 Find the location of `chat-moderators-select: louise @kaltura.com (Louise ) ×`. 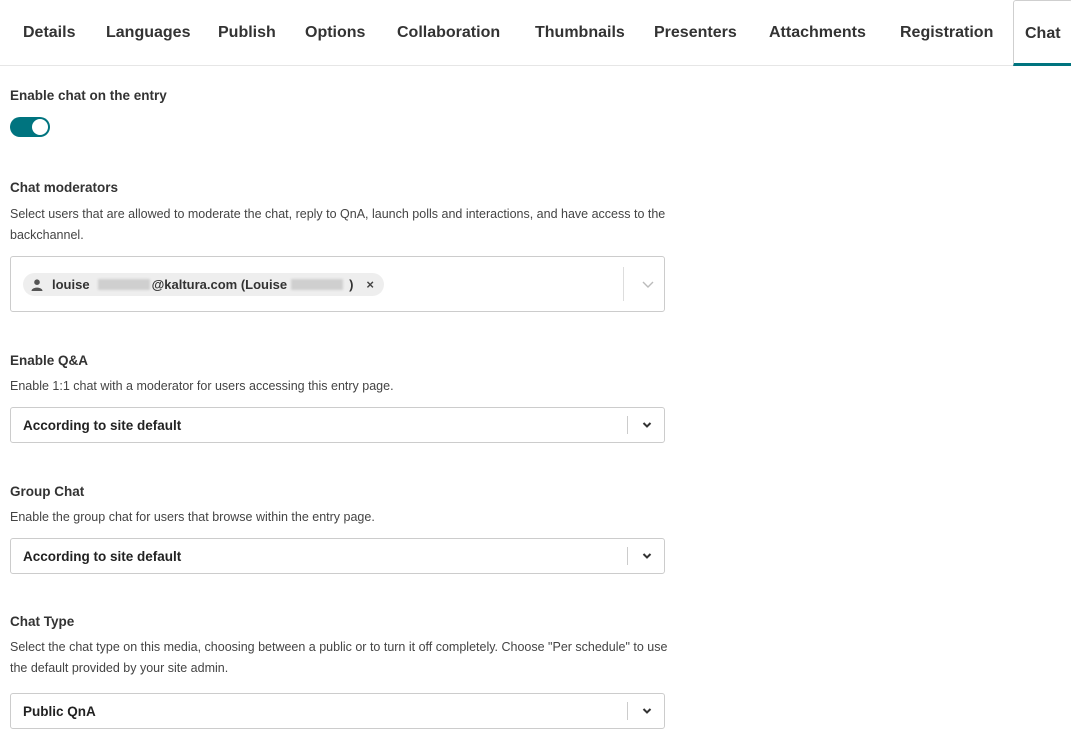

chat-moderators-select: louise @kaltura.com (Louise ) × is located at coordinates (337, 284).